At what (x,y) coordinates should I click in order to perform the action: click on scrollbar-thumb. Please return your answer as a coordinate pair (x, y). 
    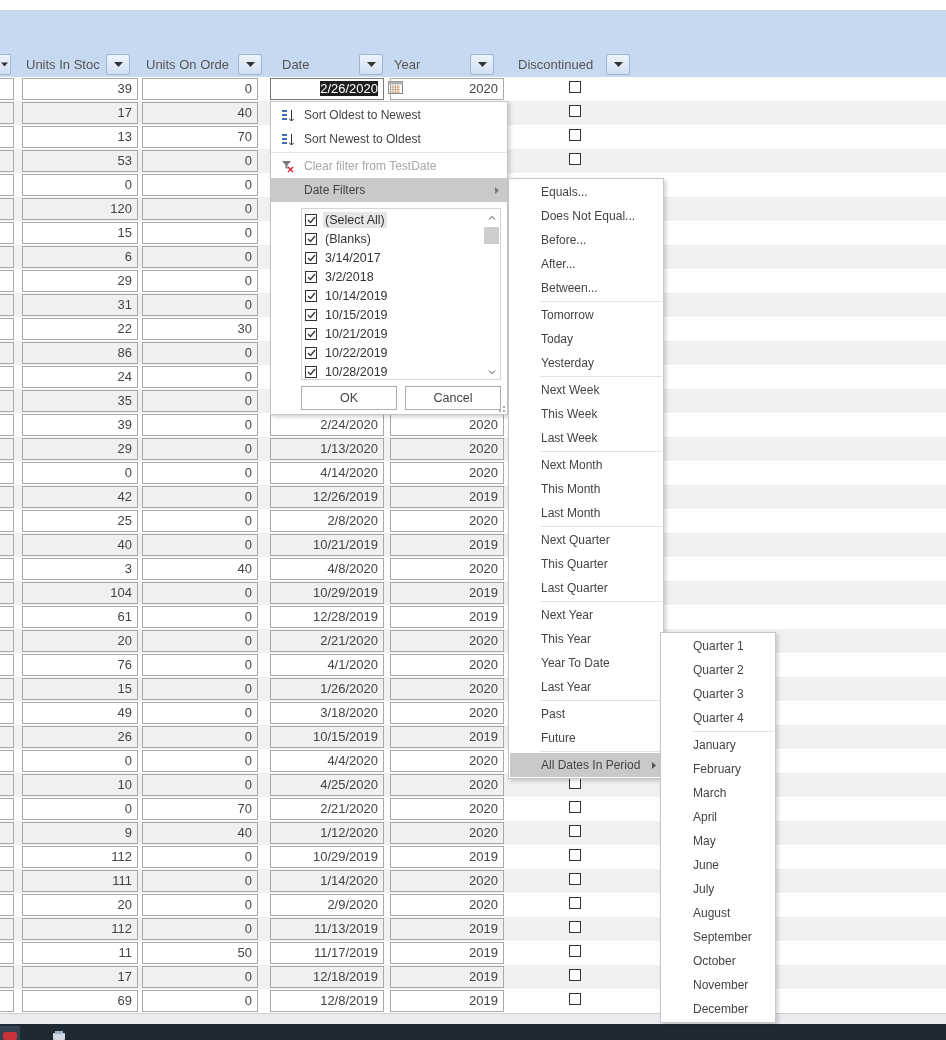
    Looking at the image, I should click on (491, 235).